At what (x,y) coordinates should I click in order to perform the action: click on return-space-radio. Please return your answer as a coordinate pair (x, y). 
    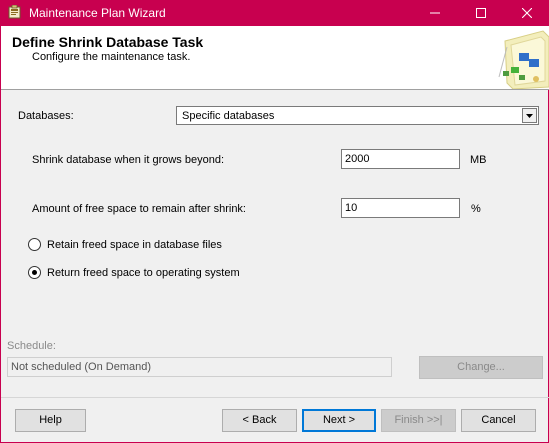
    Looking at the image, I should click on (34, 272).